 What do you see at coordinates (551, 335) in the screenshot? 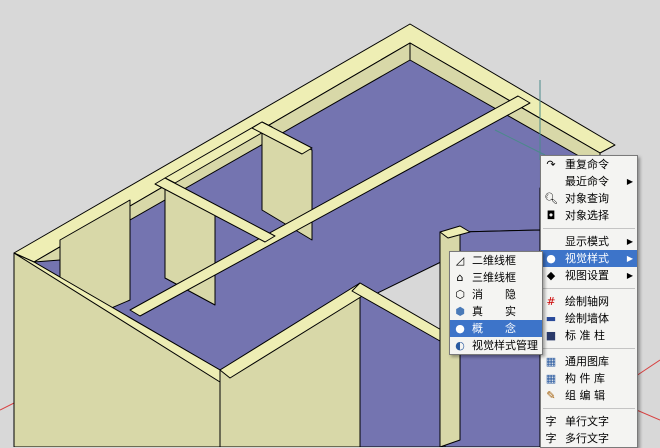
I see `column-icon: ■` at bounding box center [551, 335].